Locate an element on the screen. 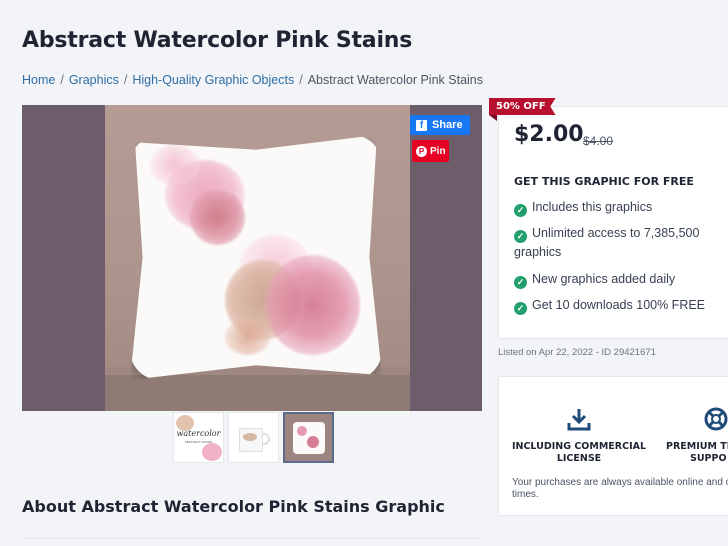 This screenshot has height=546, width=728. divider is located at coordinates (252, 538).